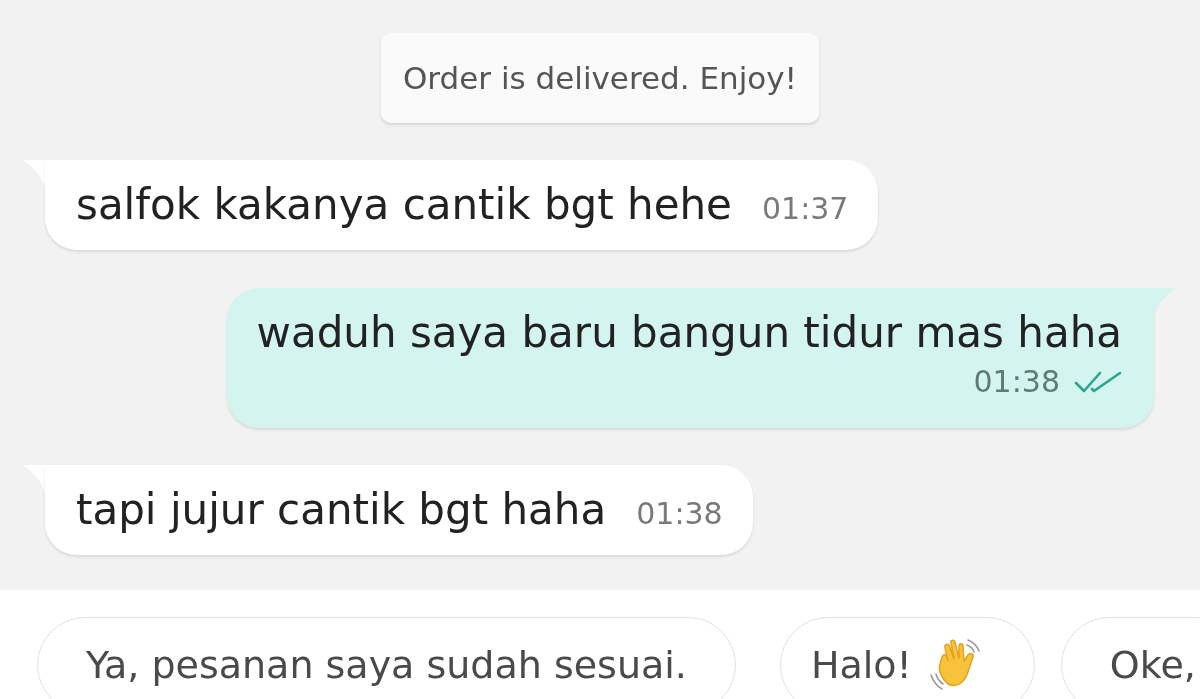  Describe the element at coordinates (907, 658) in the screenshot. I see `quick-reply-chip: Halo!` at that location.